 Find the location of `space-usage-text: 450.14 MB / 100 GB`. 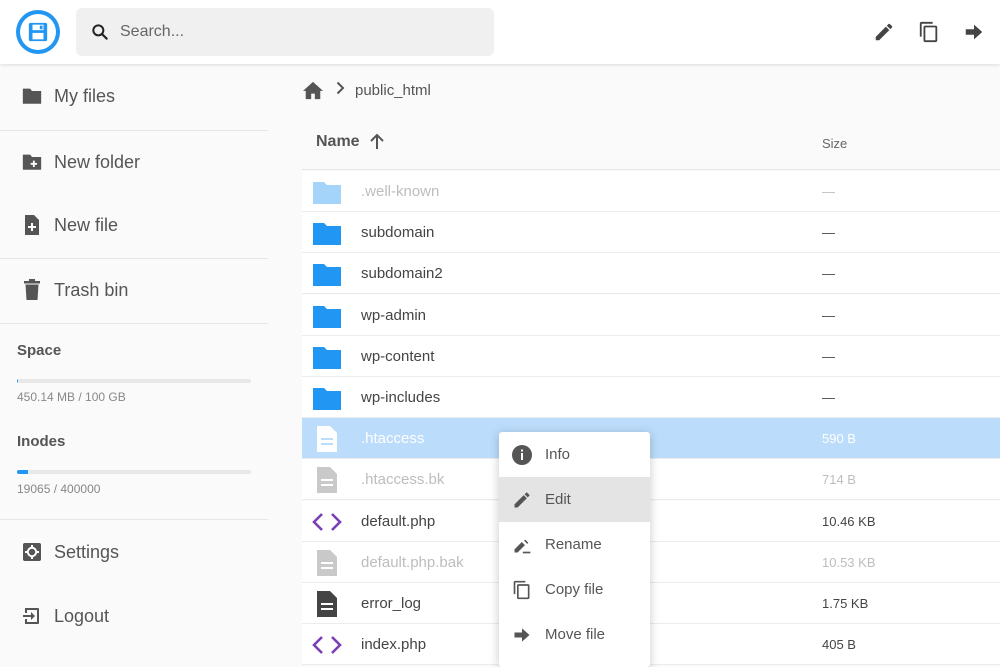

space-usage-text: 450.14 MB / 100 GB is located at coordinates (71, 397).